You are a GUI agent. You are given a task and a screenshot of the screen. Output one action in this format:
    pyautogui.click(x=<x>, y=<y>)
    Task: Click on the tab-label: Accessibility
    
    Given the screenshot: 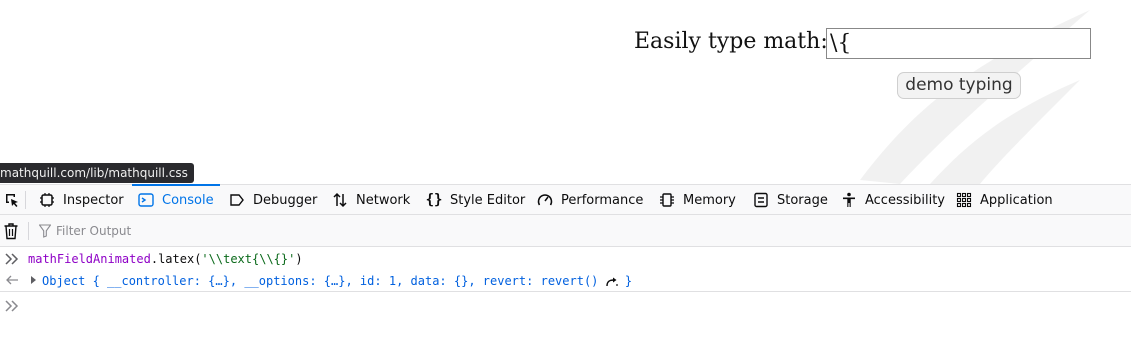 What is the action you would take?
    pyautogui.click(x=905, y=200)
    